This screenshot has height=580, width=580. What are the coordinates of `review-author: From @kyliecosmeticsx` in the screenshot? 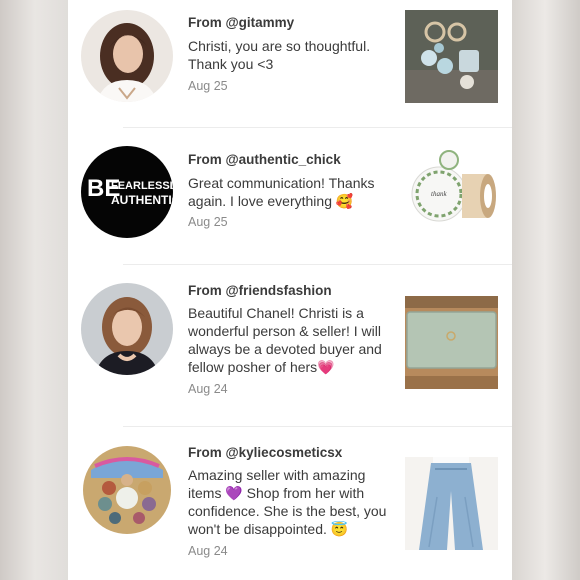 It's located at (265, 452).